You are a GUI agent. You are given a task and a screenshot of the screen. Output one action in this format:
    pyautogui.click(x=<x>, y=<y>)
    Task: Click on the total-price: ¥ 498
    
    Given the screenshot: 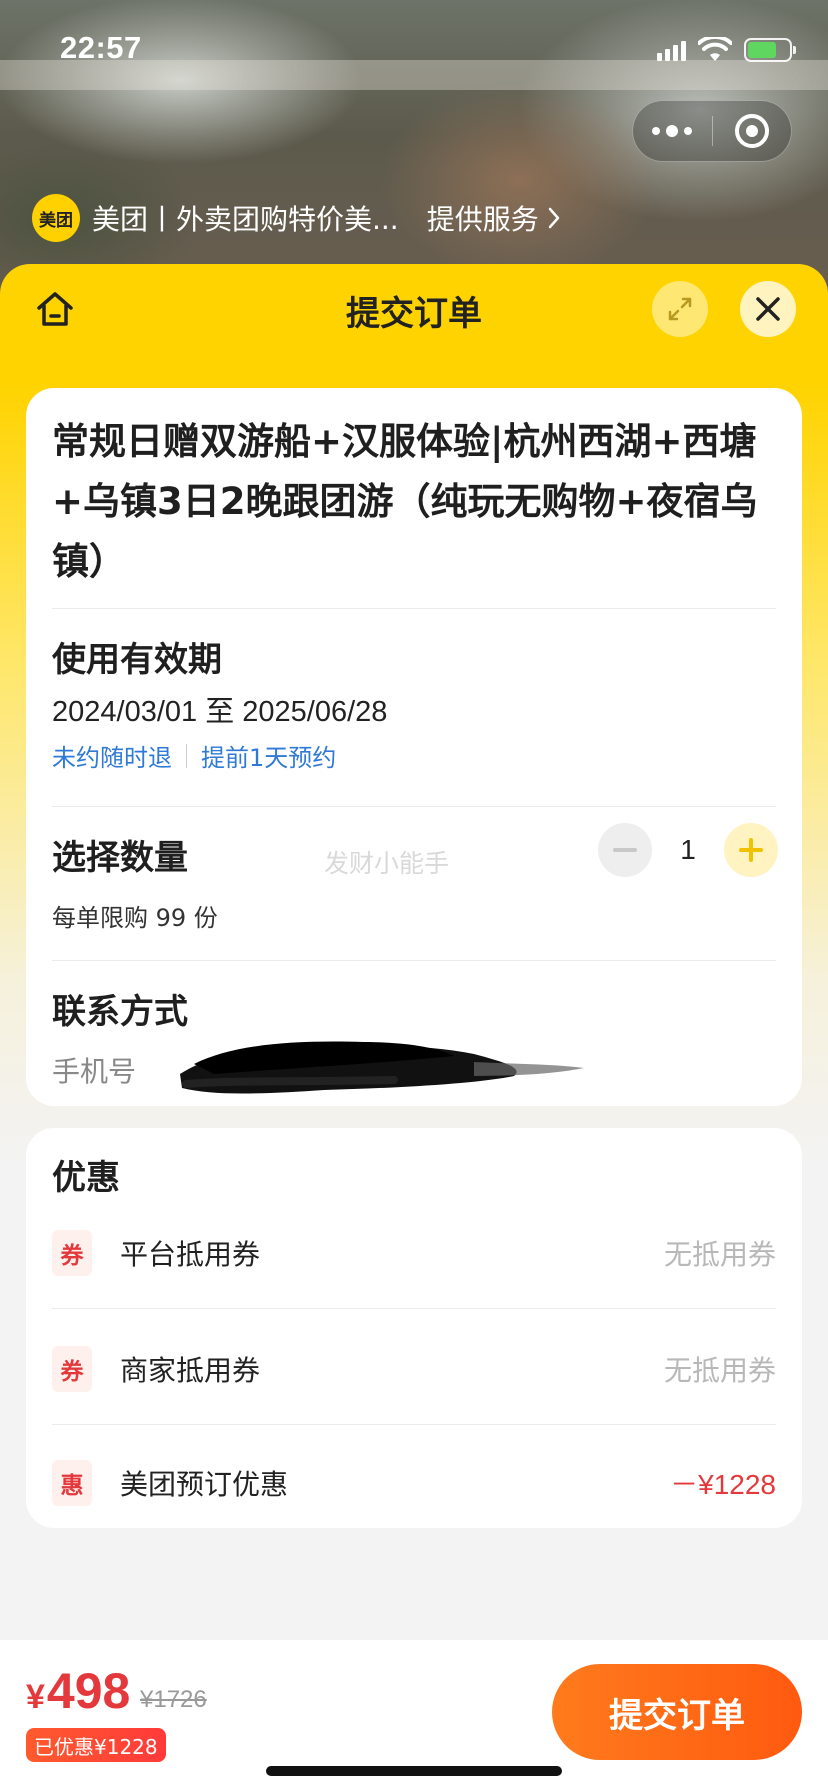 What is the action you would take?
    pyautogui.click(x=78, y=1691)
    